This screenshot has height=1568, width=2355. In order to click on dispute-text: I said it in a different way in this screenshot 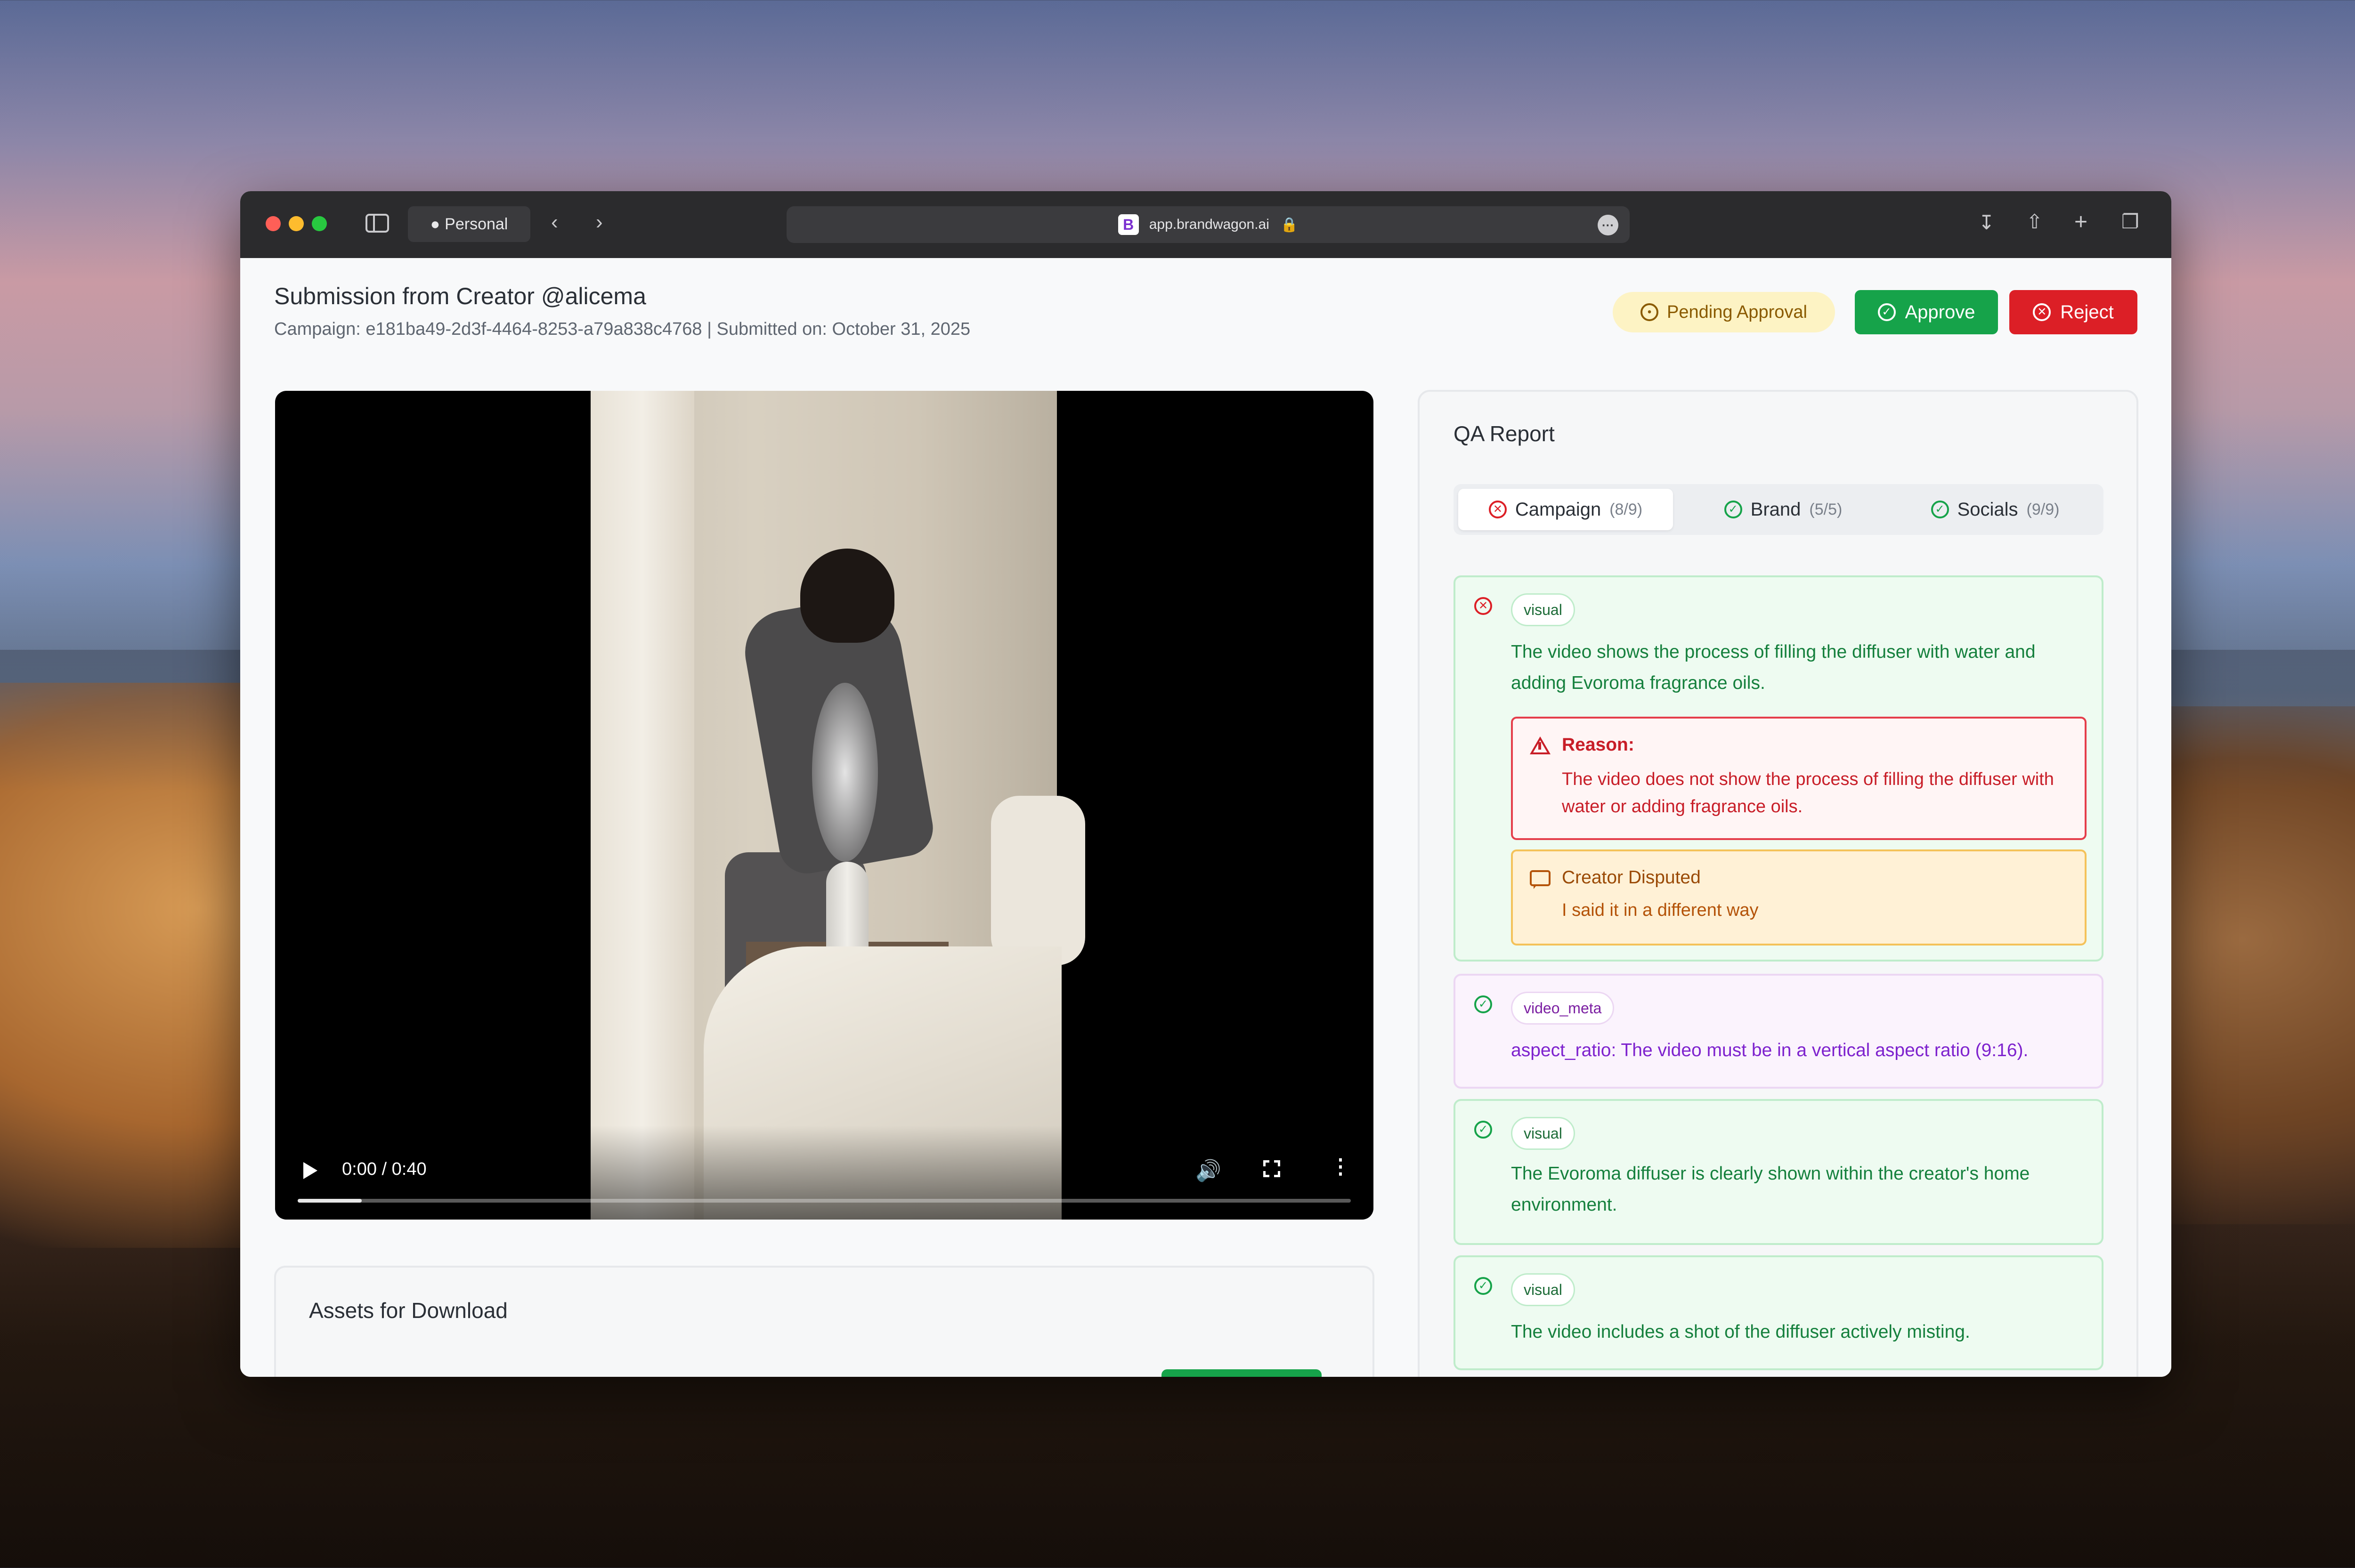, I will do `click(1660, 910)`.